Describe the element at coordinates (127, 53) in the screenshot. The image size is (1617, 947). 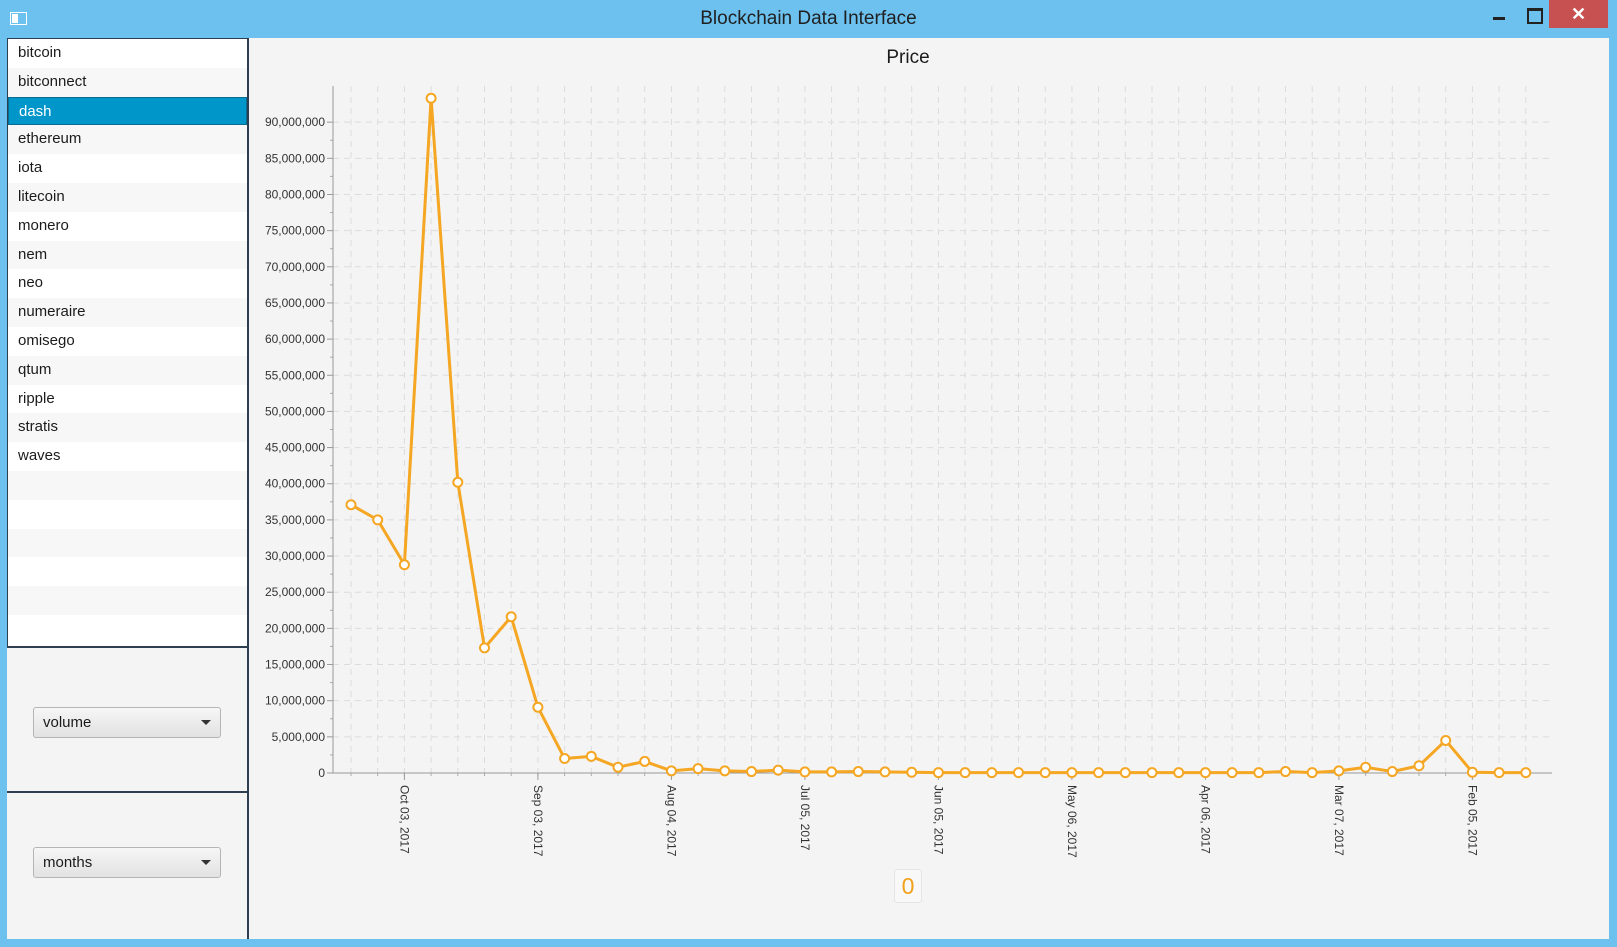
I see `coin-item-bitcoin: bitcoin` at that location.